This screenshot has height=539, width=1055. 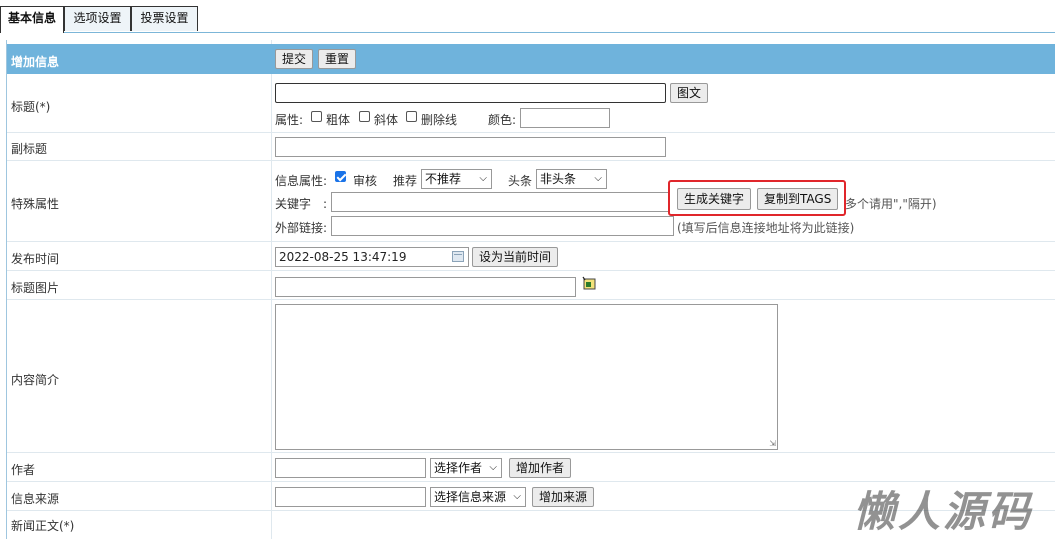 I want to click on add-source-button: 增加来源, so click(x=563, y=497).